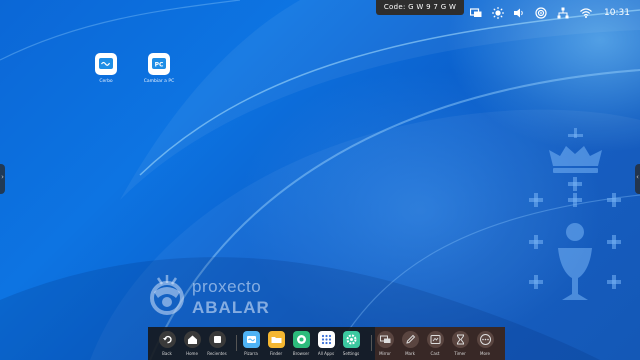 The image size is (640, 360). Describe the element at coordinates (167, 295) in the screenshot. I see `abalar-emblem-icon` at that location.